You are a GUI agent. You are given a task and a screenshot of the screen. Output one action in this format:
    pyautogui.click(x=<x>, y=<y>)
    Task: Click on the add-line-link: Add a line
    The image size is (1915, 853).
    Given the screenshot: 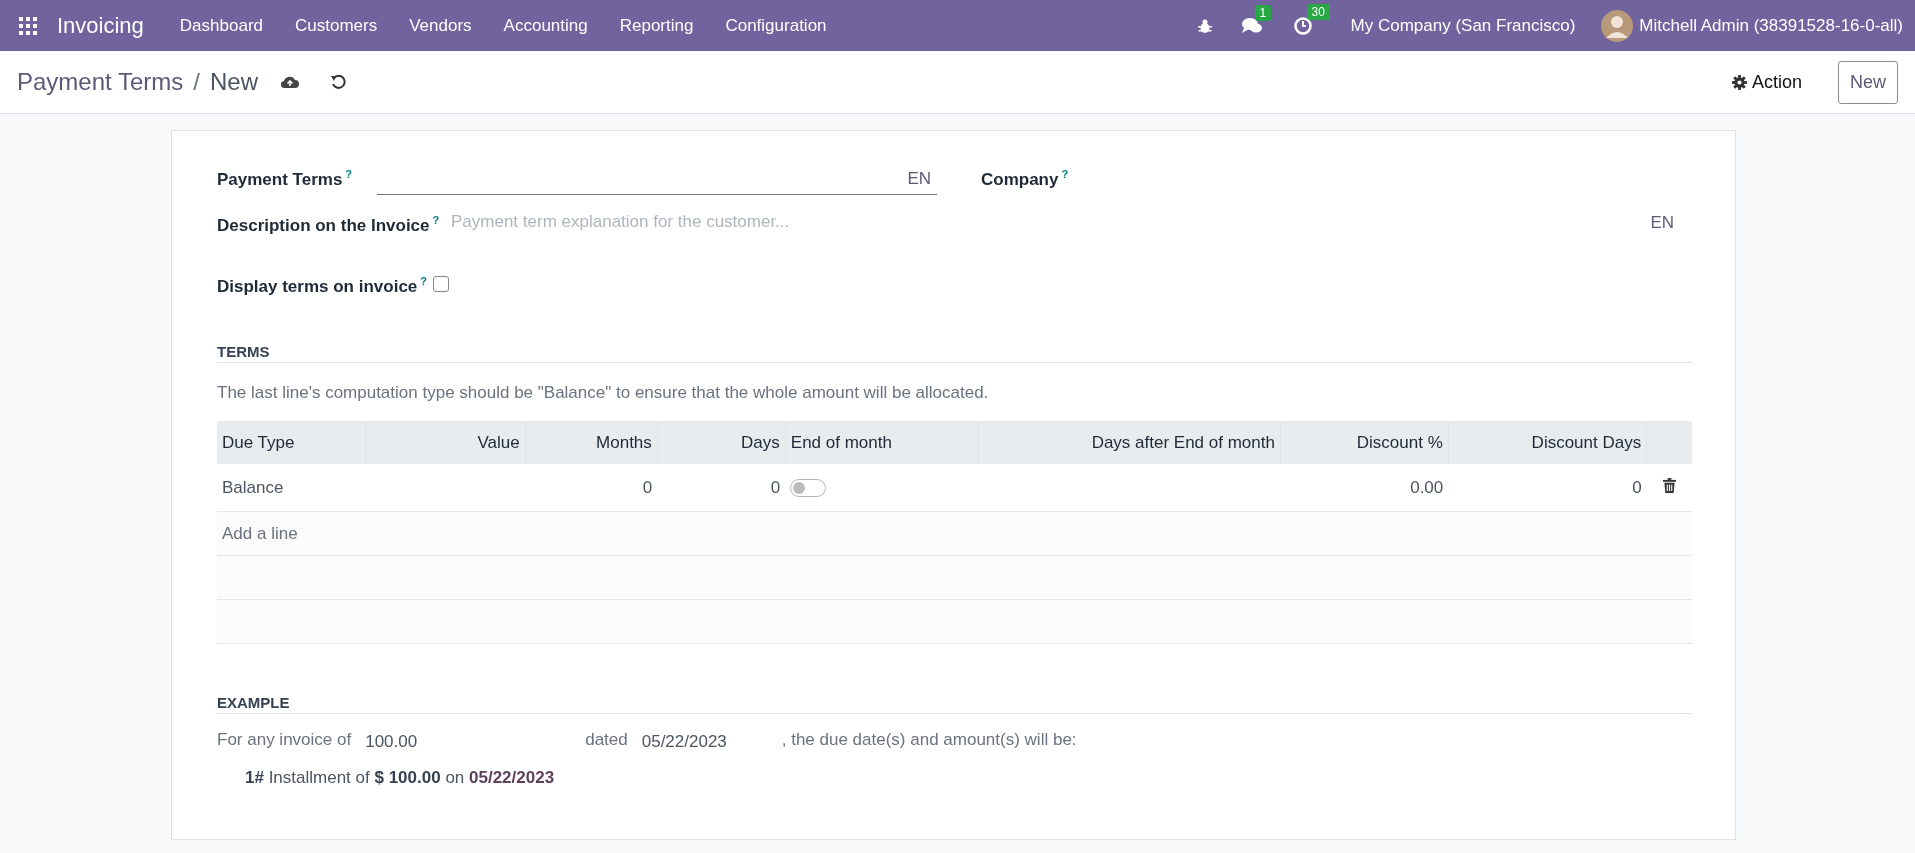 What is the action you would take?
    pyautogui.click(x=260, y=533)
    